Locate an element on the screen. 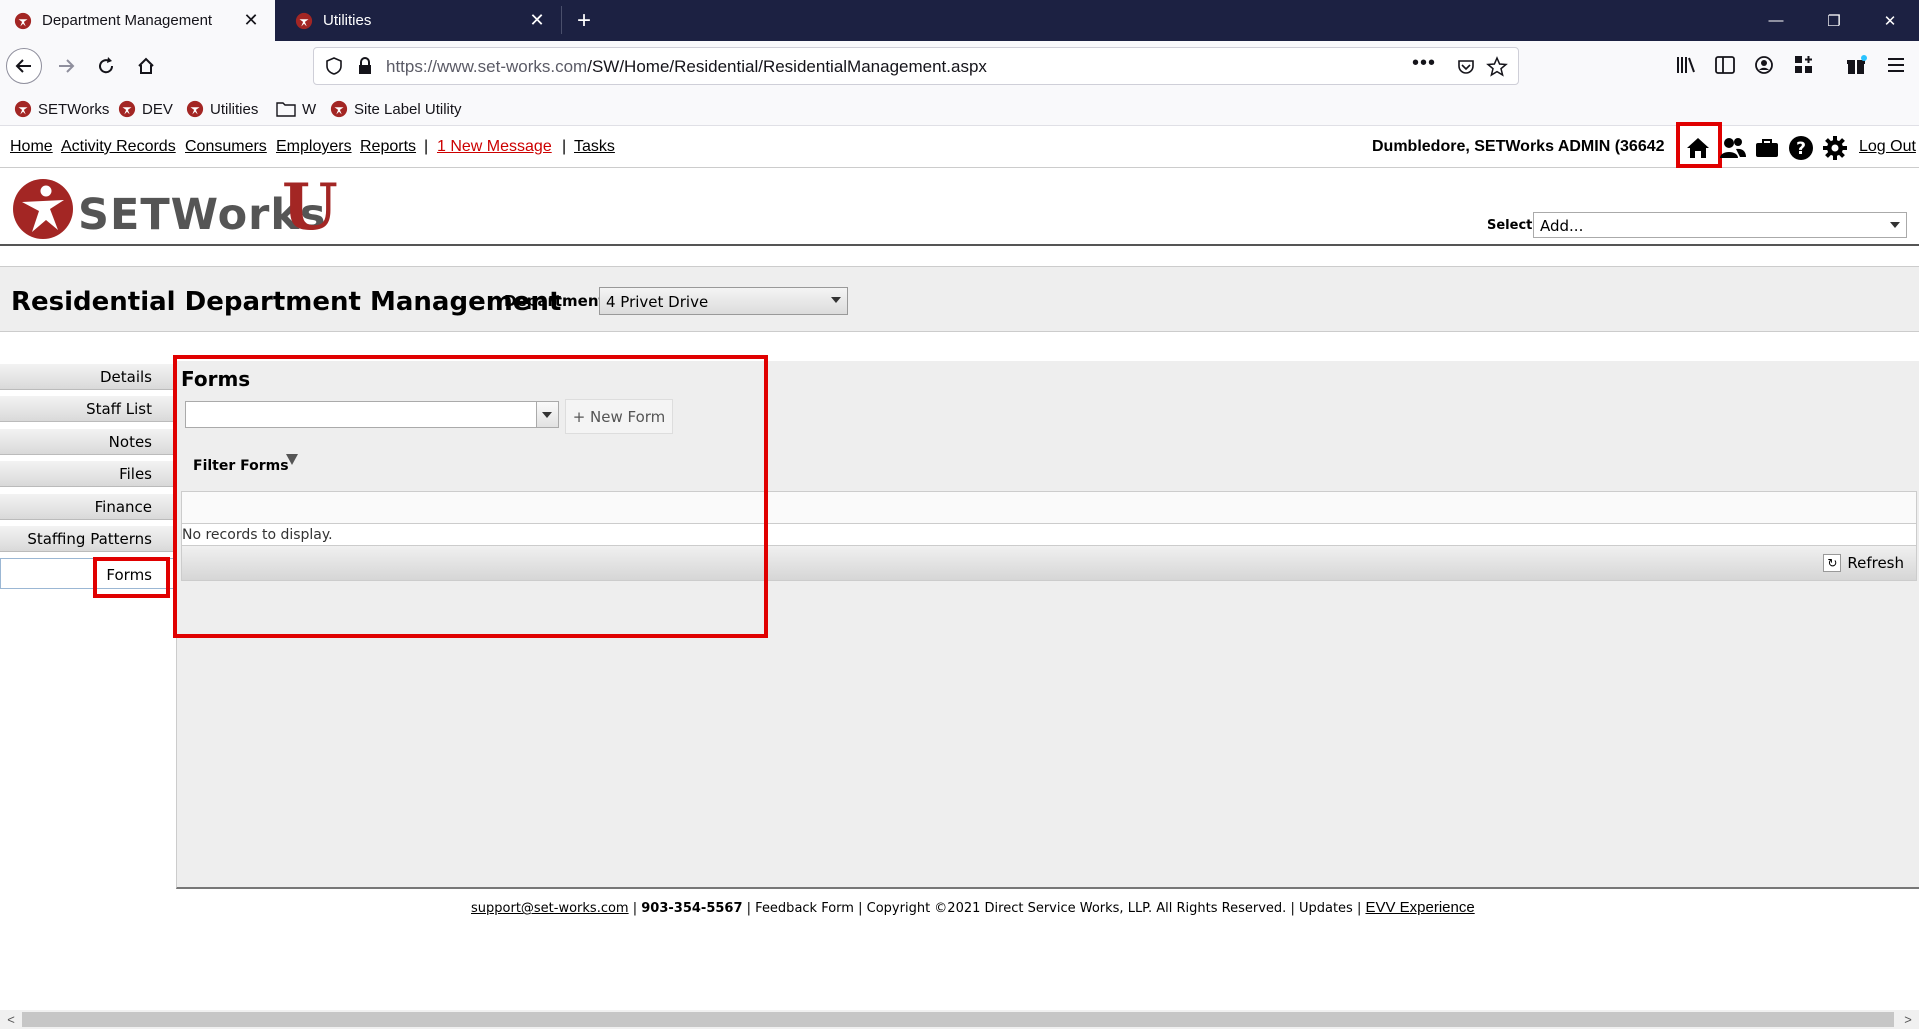  department-select: 4 Privet Drive is located at coordinates (723, 301).